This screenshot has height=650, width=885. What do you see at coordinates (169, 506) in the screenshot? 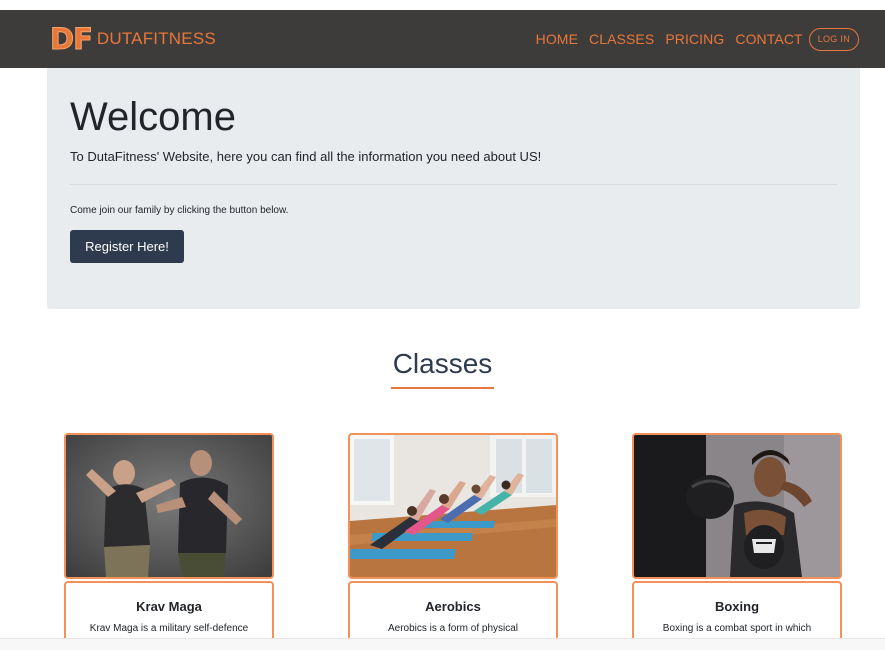
I see `krav-maga-image` at bounding box center [169, 506].